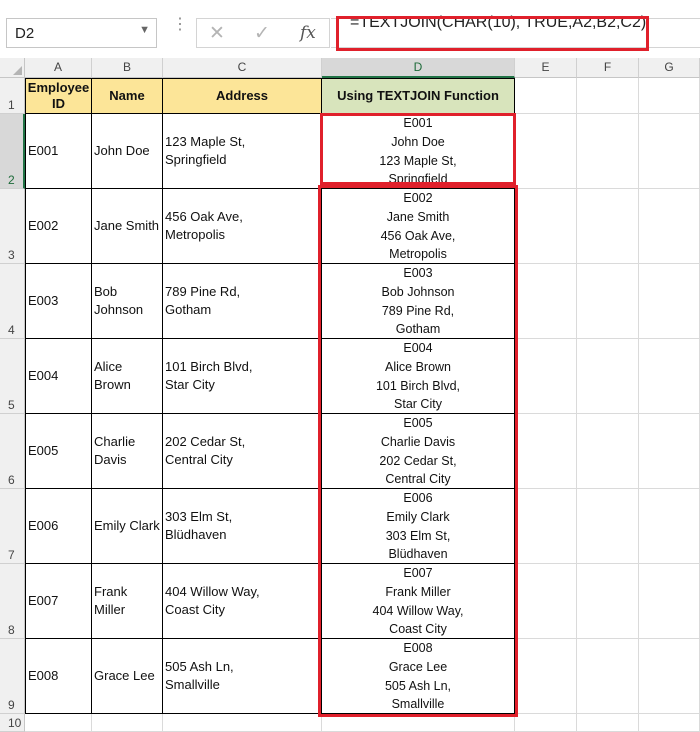  I want to click on header-cell-address: Address, so click(242, 96).